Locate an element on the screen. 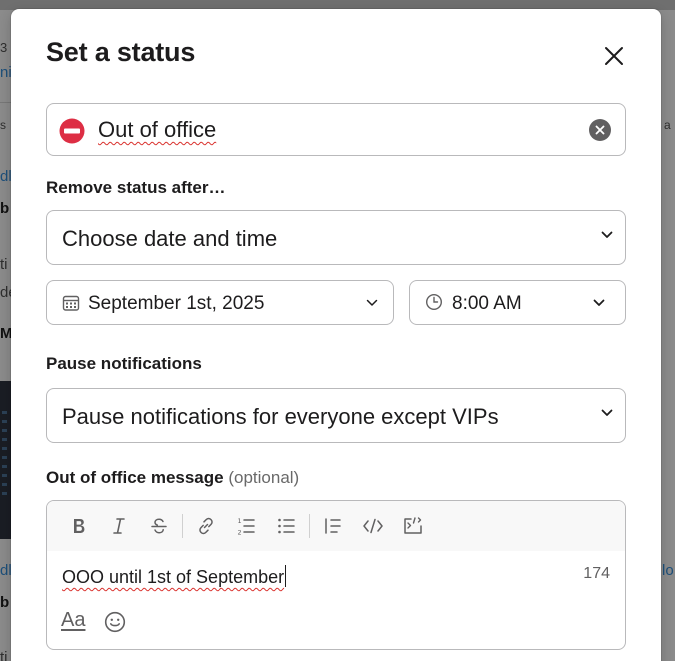 The height and width of the screenshot is (661, 675). ooo-message-text: OOO until 1st of September is located at coordinates (174, 576).